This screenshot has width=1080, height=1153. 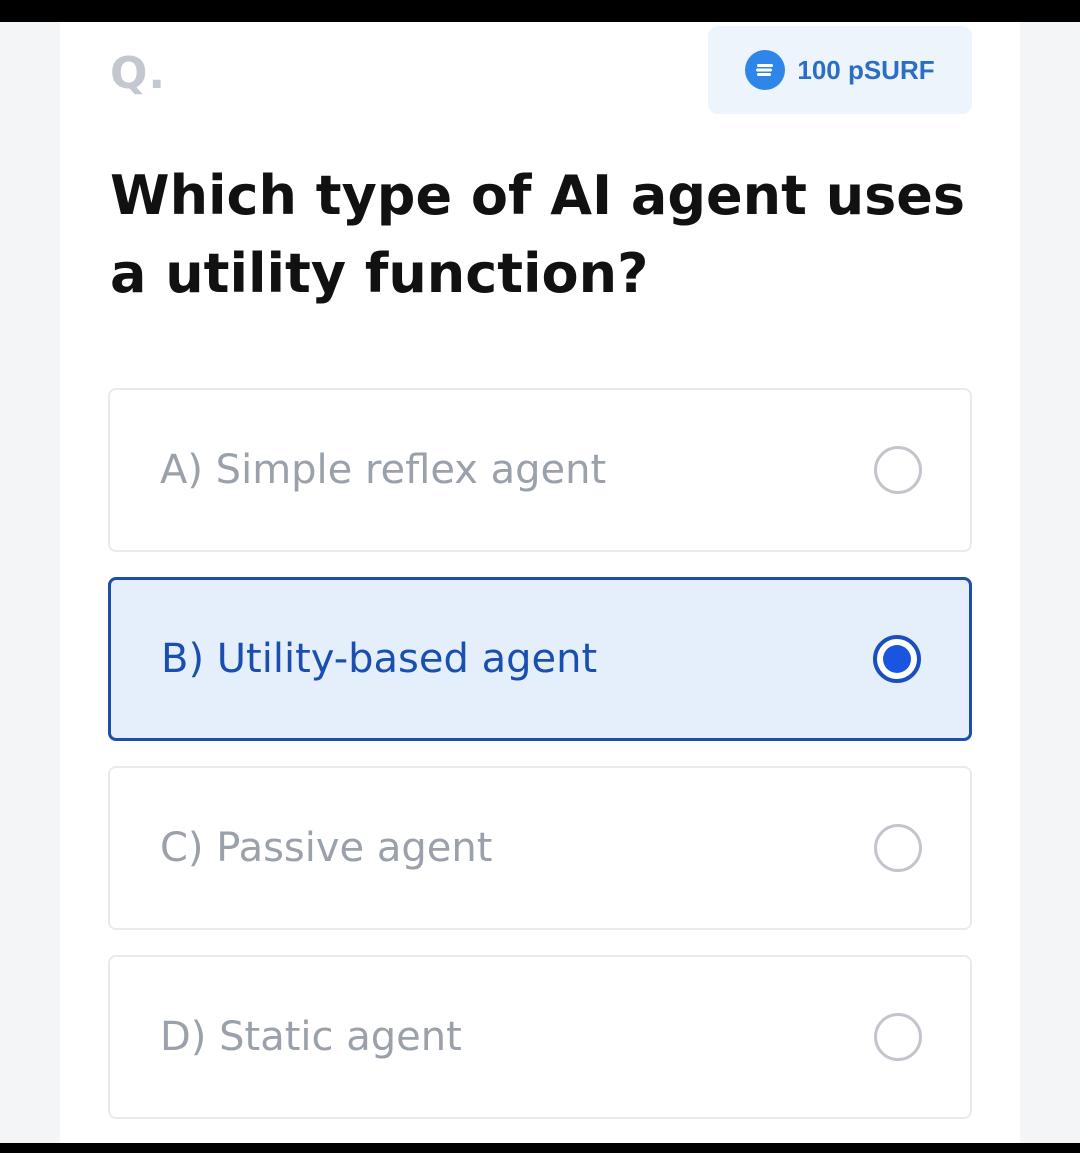 I want to click on option-d-label: D) Static agent, so click(x=311, y=1037).